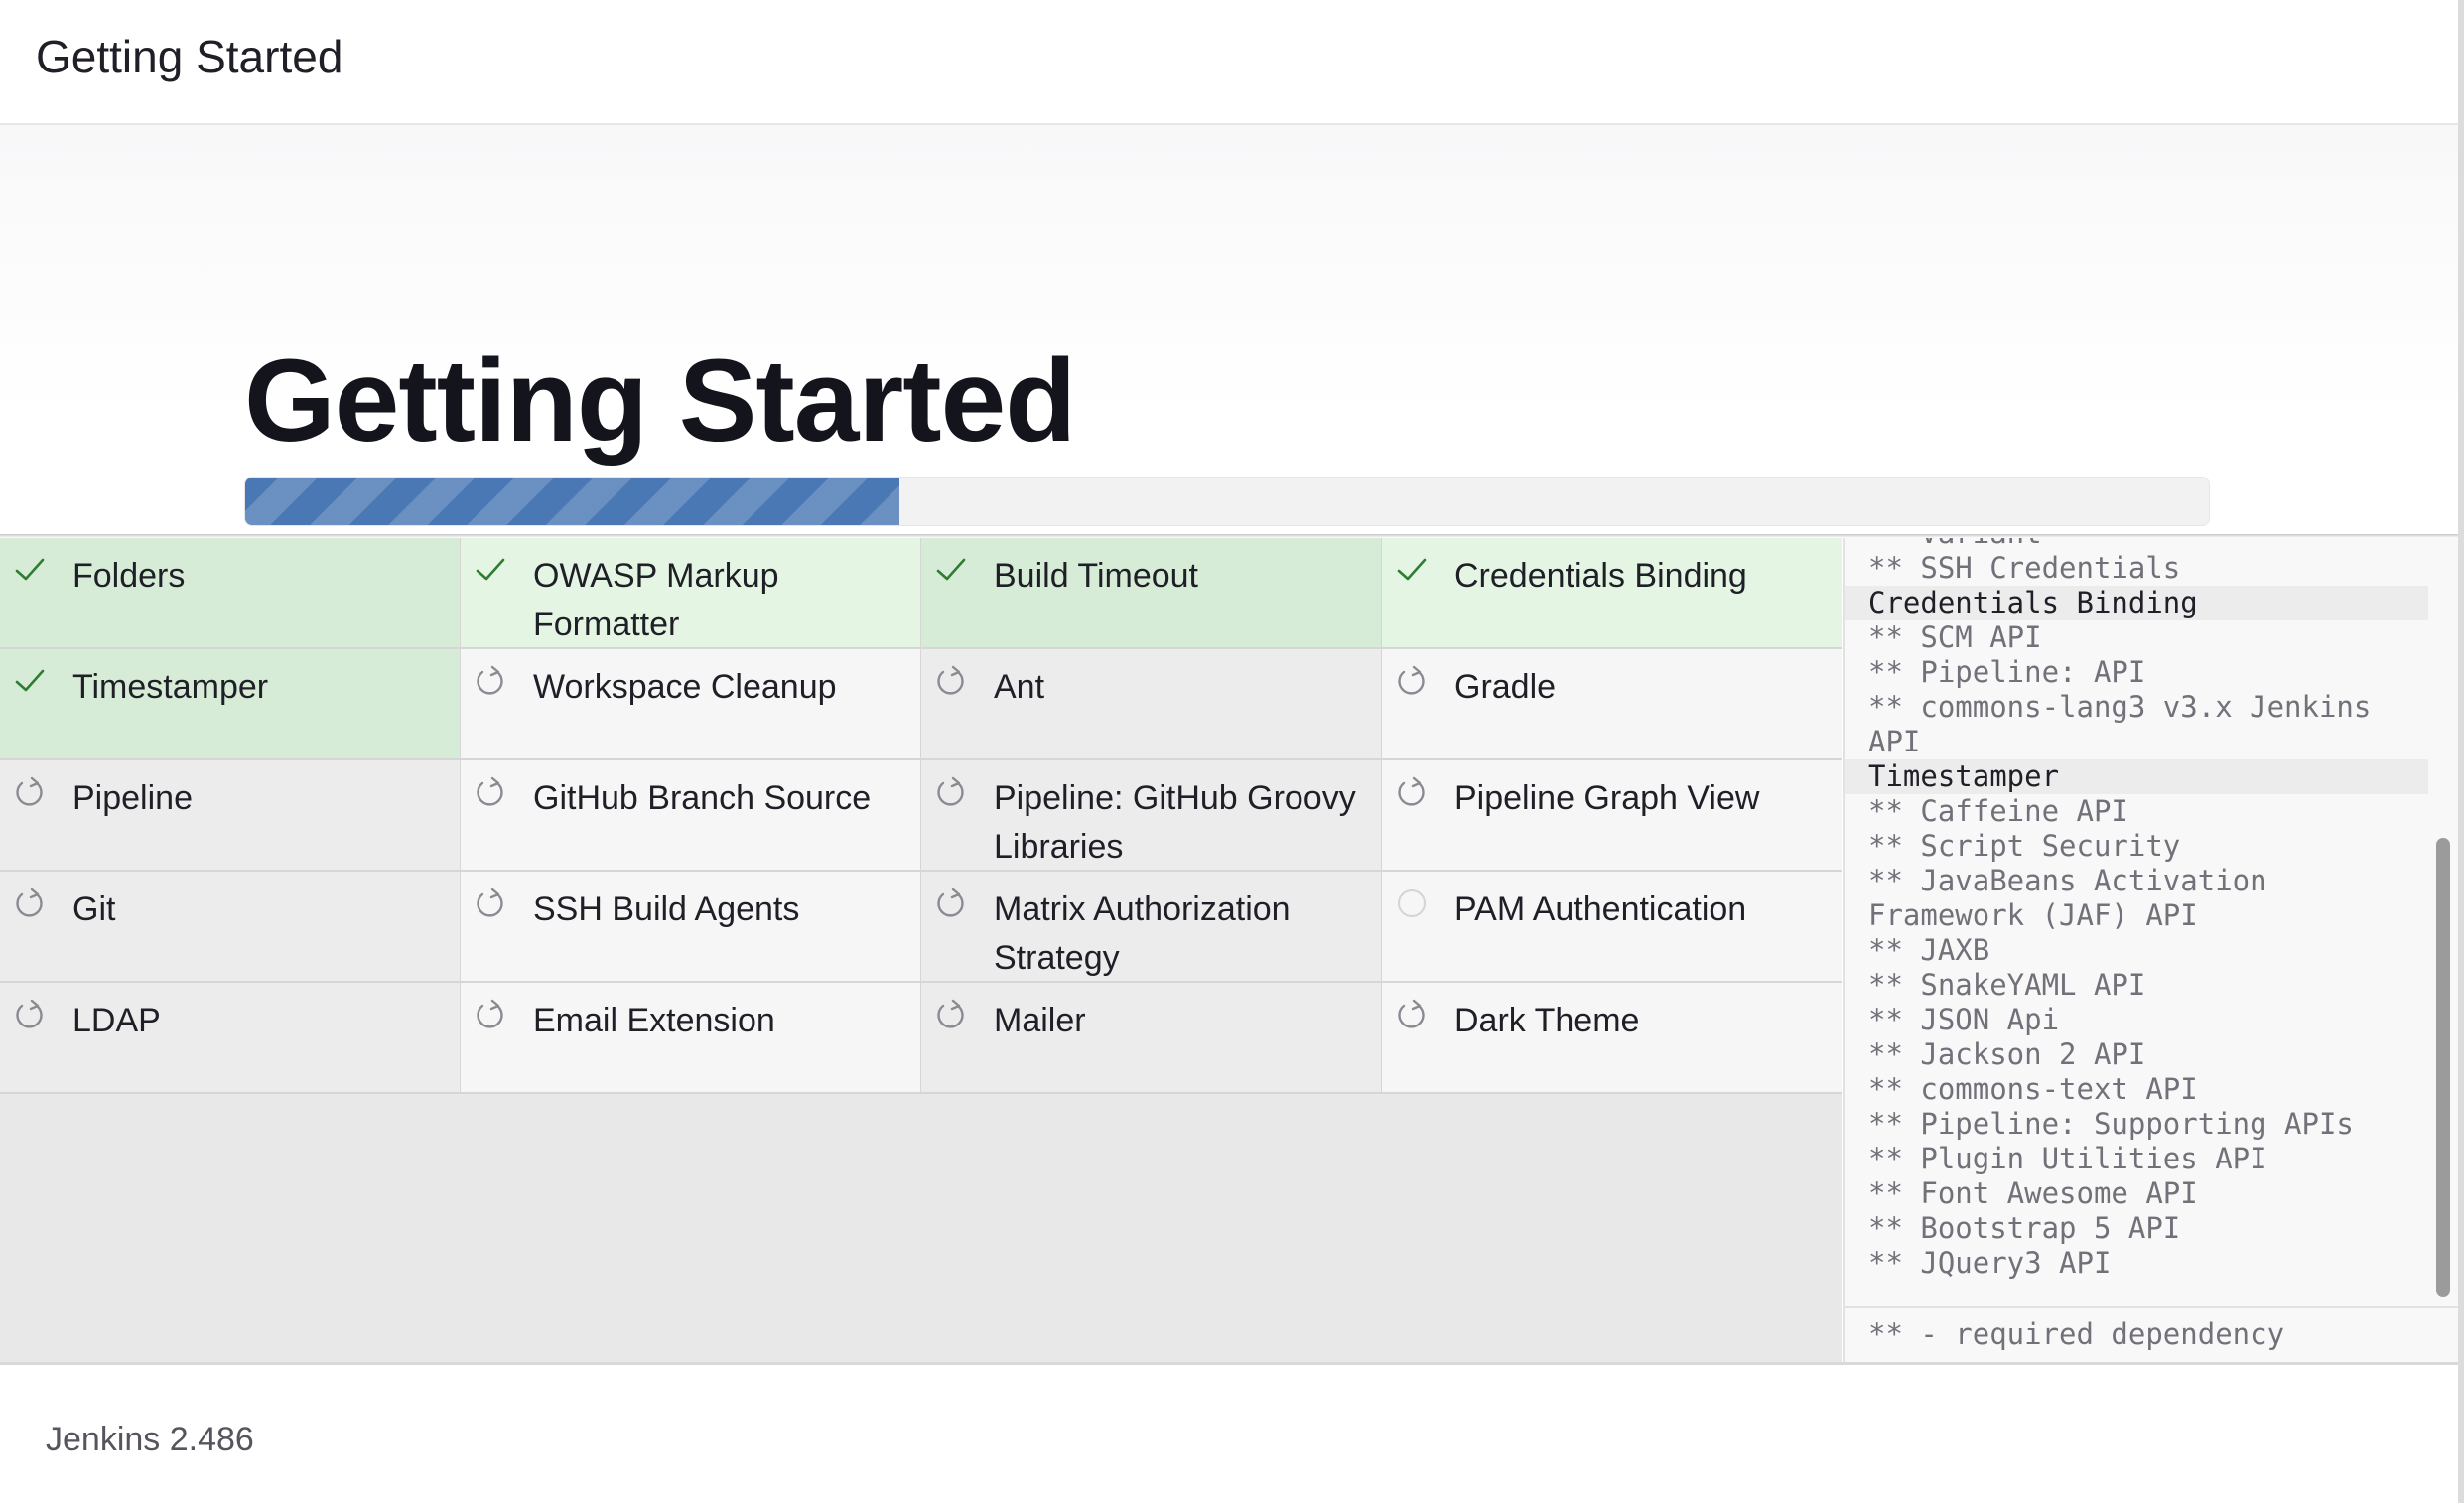 This screenshot has height=1503, width=2464. What do you see at coordinates (94, 909) in the screenshot?
I see `plugin-label: Git` at bounding box center [94, 909].